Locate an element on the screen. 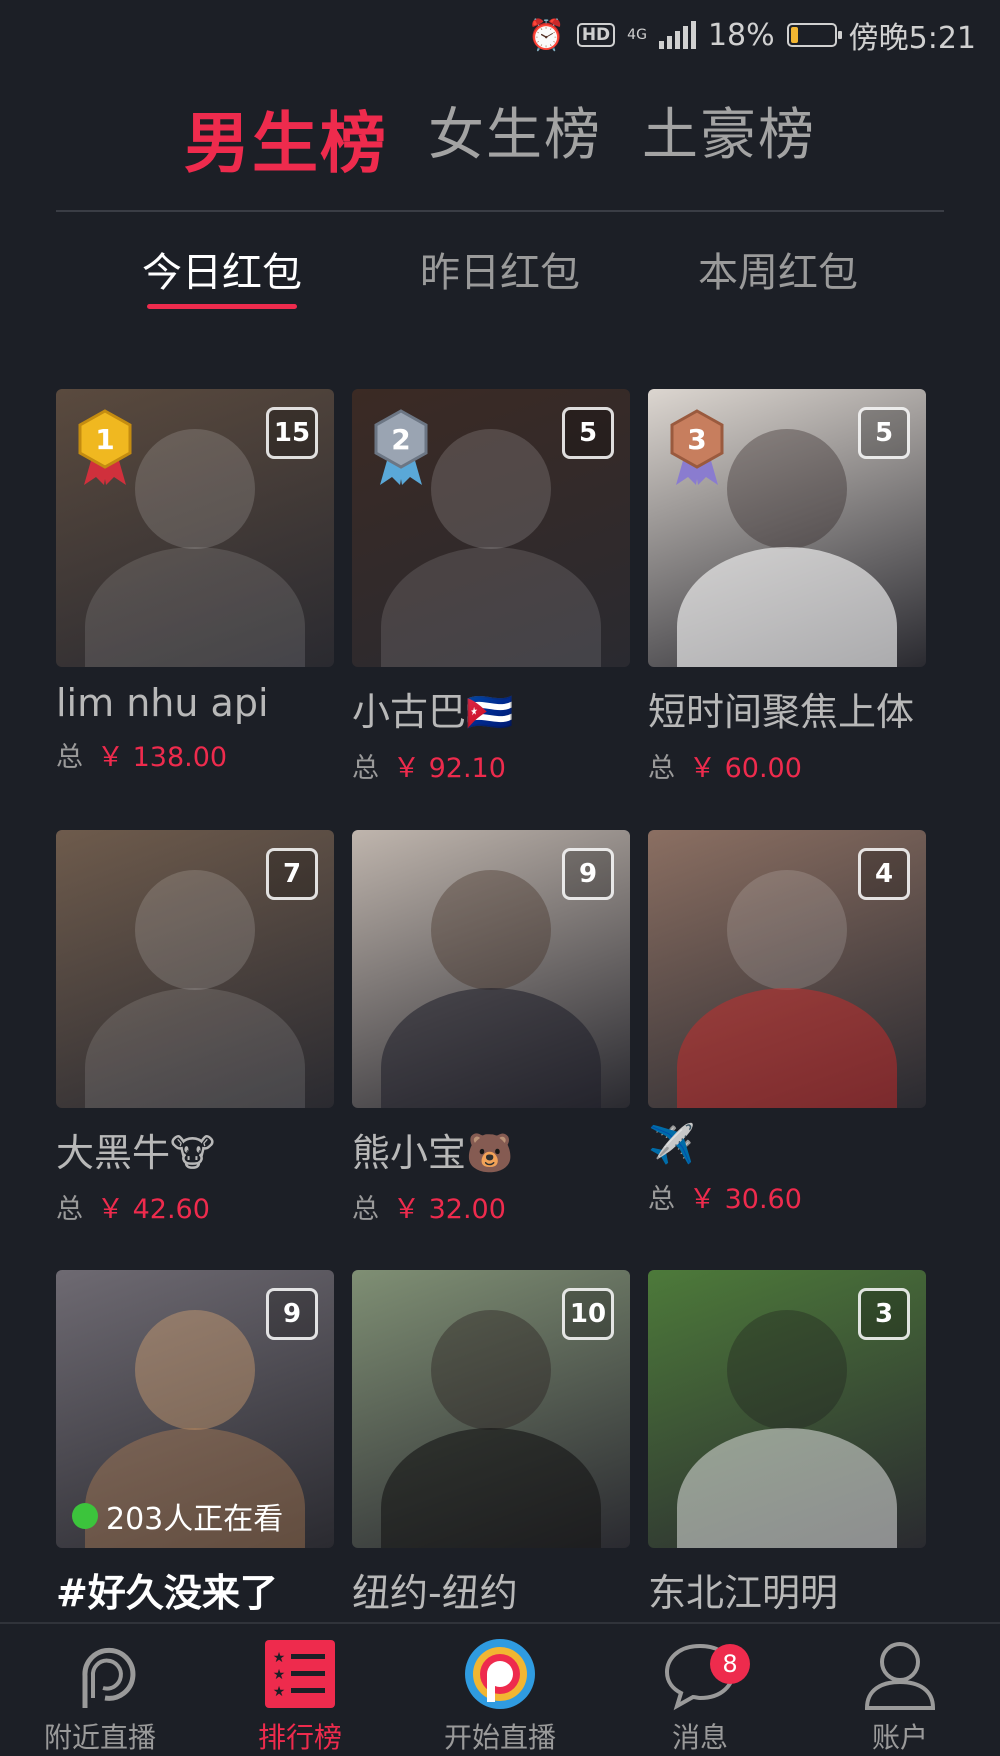 This screenshot has height=1756, width=1000. ranking-card: 9 203人正在看 #好久没来了 is located at coordinates (195, 1443).